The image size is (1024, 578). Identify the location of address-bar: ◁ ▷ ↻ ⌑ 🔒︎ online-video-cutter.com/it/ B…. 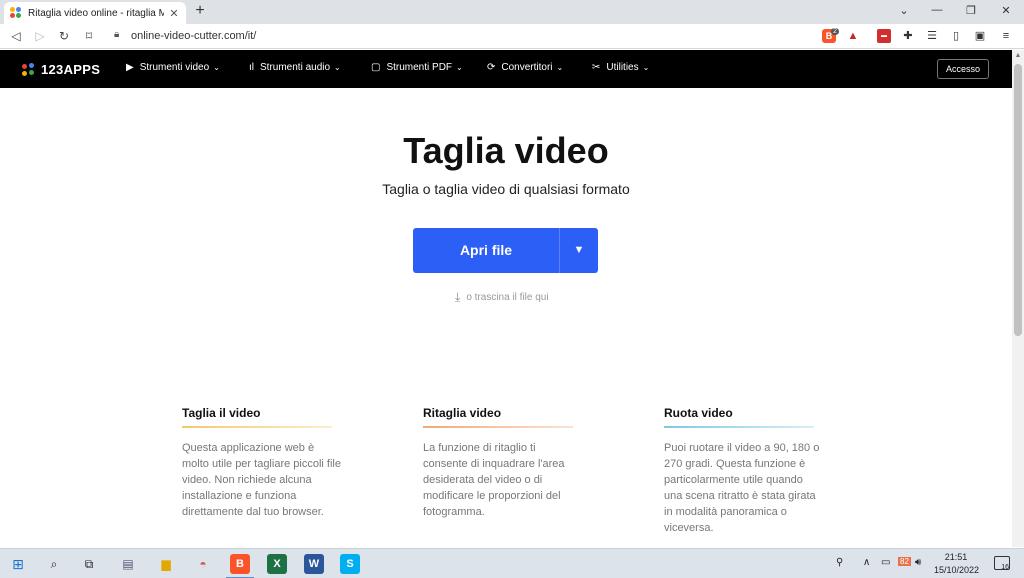
(512, 36).